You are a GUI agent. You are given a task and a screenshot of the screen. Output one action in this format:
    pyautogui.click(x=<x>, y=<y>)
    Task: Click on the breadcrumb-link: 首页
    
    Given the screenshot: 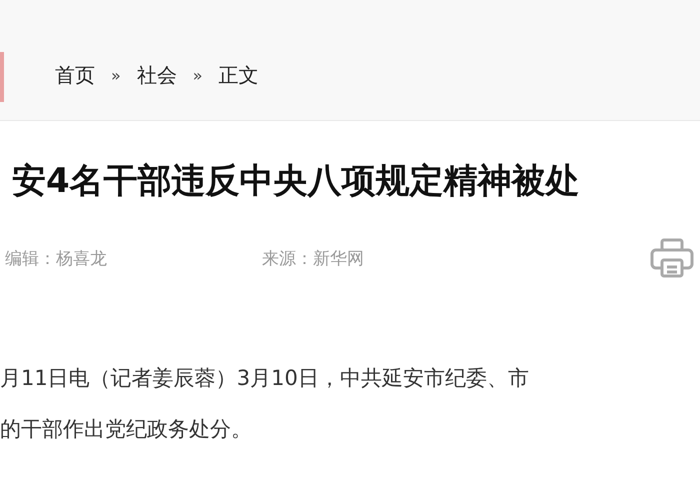 What is the action you would take?
    pyautogui.click(x=75, y=75)
    